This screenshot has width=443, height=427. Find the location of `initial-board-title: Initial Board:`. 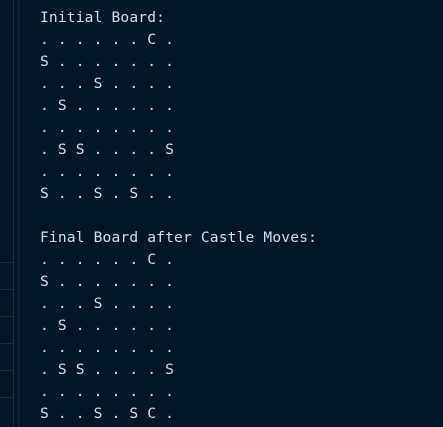

initial-board-title: Initial Board: is located at coordinates (103, 17).